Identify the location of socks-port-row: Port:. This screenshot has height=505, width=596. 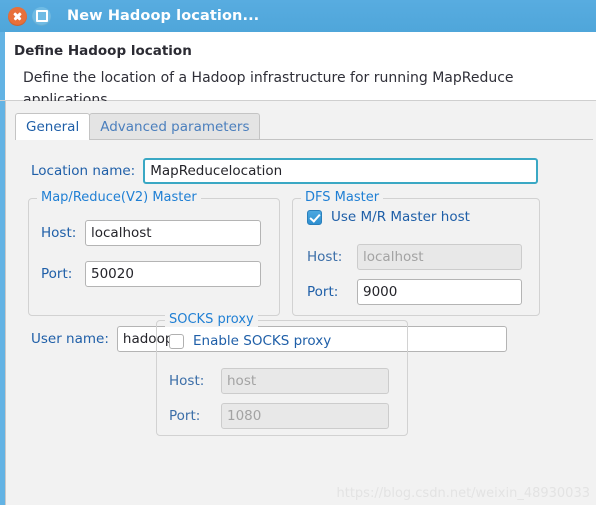
(279, 416).